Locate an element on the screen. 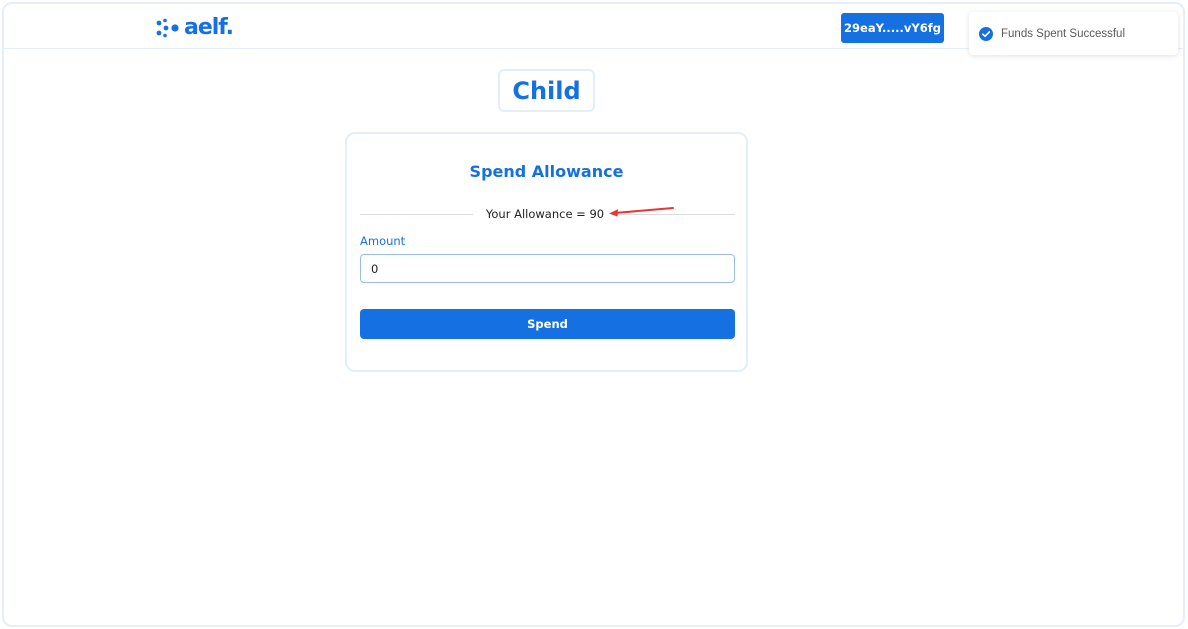 The height and width of the screenshot is (629, 1188). toast-message: Funds Spent Successful is located at coordinates (1063, 33).